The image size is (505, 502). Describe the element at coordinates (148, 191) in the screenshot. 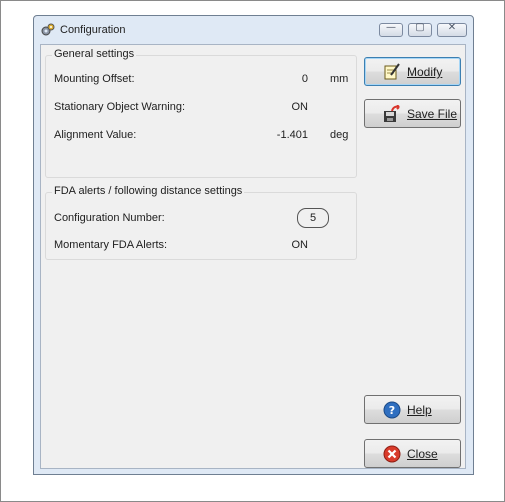

I see `group-title: FDA alerts / following distance settings` at that location.